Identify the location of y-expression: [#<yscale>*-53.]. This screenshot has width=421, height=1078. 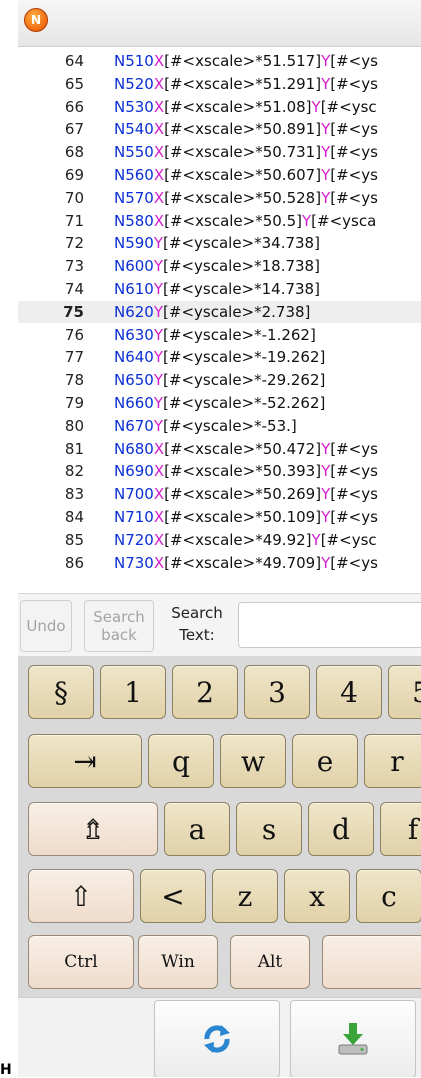
(230, 425).